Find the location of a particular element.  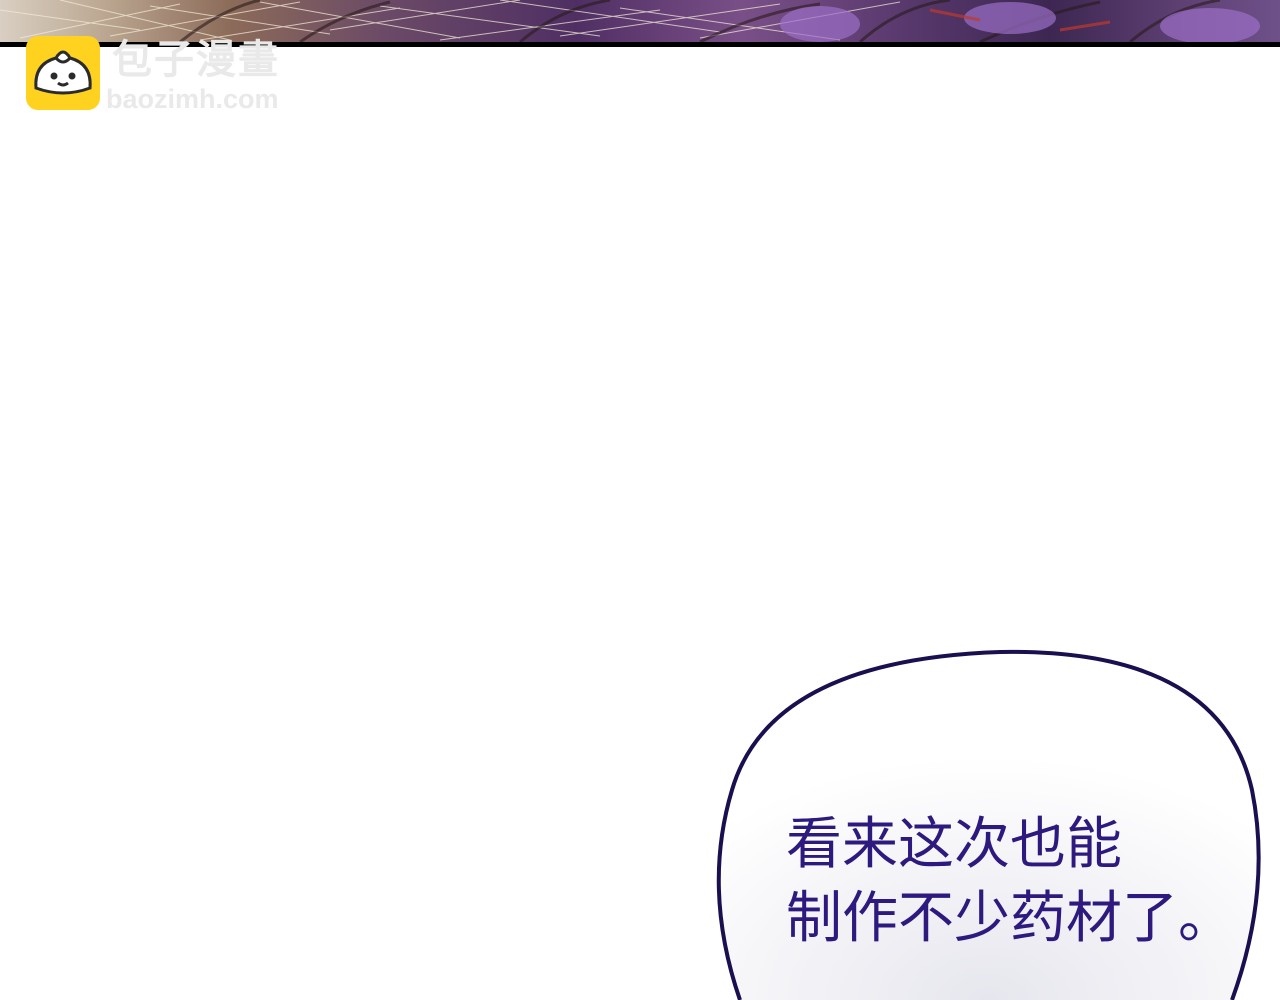

speech-line-2: 制作不少药材了。 is located at coordinates (1010, 918).